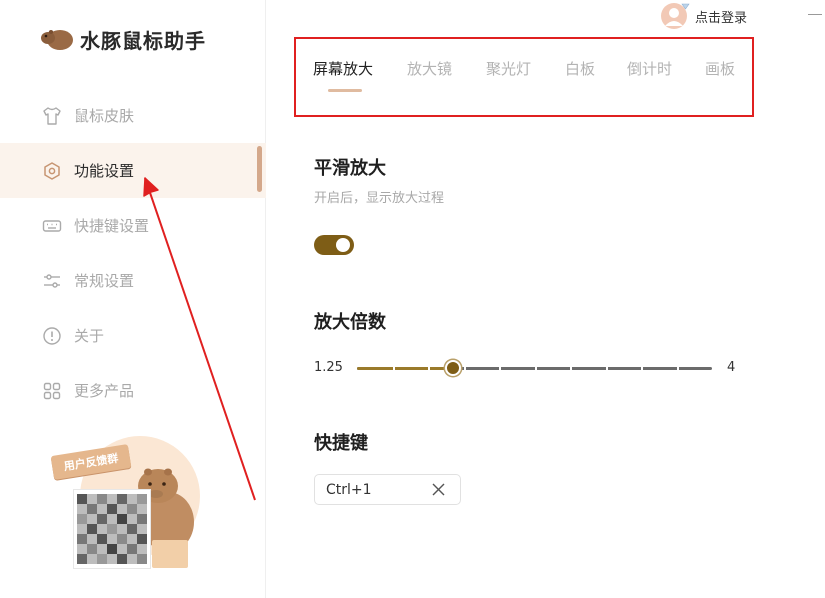 The height and width of the screenshot is (598, 825). I want to click on grid-icon, so click(52, 391).